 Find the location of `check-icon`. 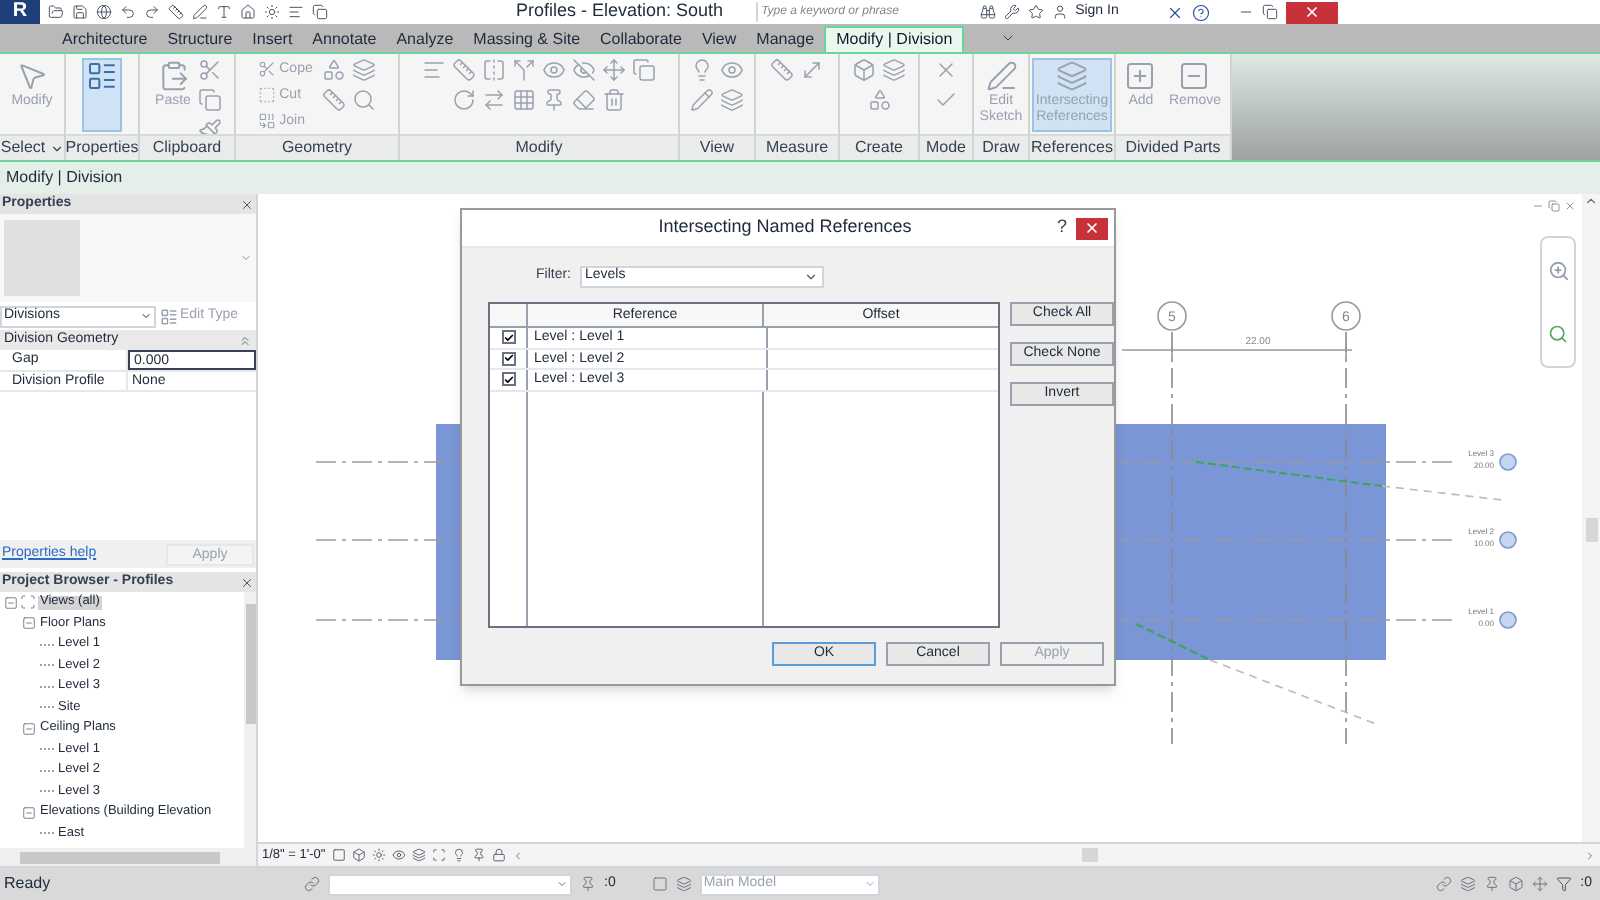

check-icon is located at coordinates (946, 100).